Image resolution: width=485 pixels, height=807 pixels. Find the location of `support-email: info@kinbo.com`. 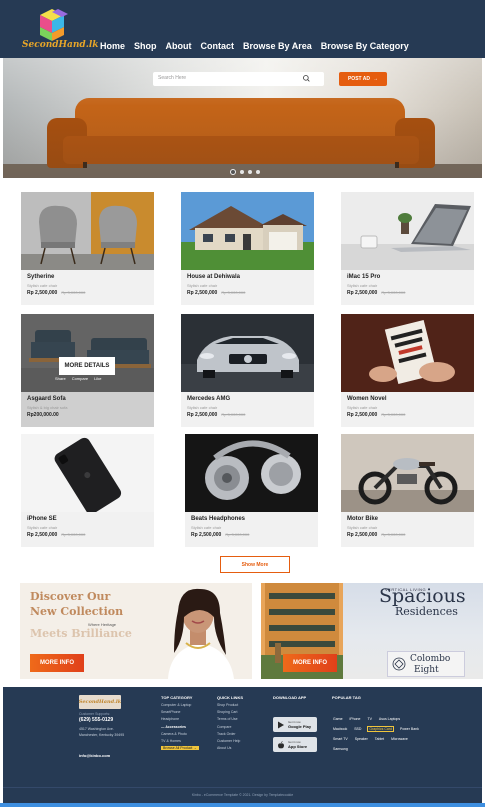

support-email: info@kinbo.com is located at coordinates (94, 755).